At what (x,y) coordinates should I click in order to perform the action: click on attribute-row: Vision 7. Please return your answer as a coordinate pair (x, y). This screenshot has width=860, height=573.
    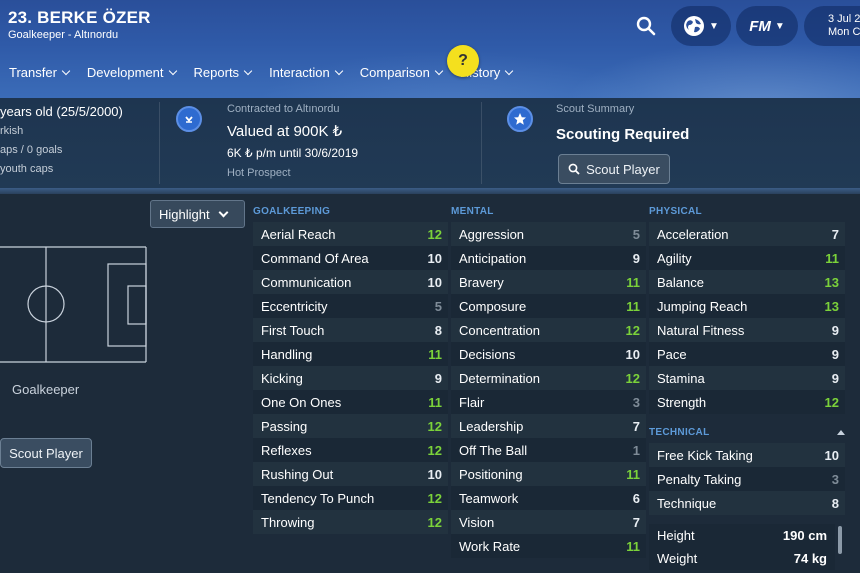
    Looking at the image, I should click on (548, 522).